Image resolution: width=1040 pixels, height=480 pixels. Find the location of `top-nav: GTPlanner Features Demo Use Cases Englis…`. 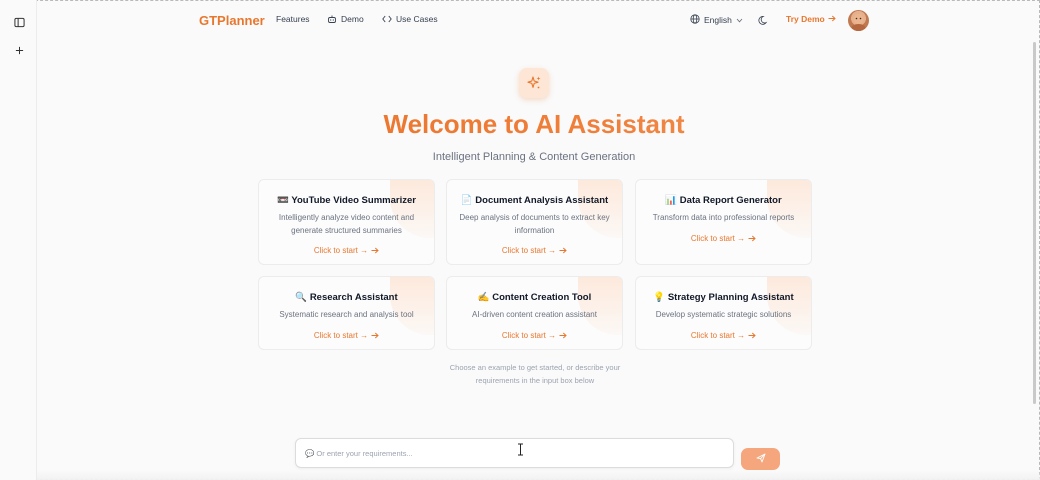

top-nav: GTPlanner Features Demo Use Cases Englis… is located at coordinates (538, 20).